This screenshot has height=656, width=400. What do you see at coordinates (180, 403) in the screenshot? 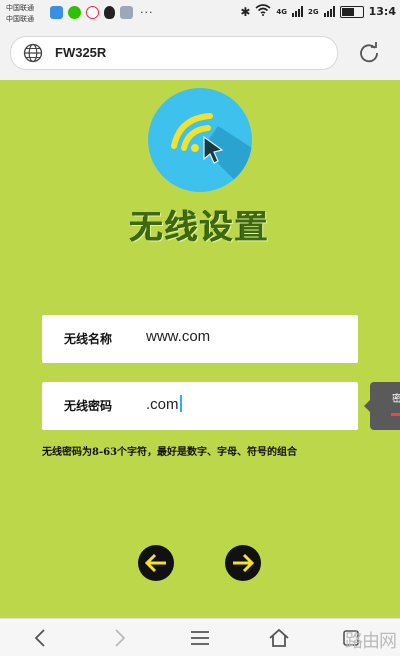
I see `text-cursor` at bounding box center [180, 403].